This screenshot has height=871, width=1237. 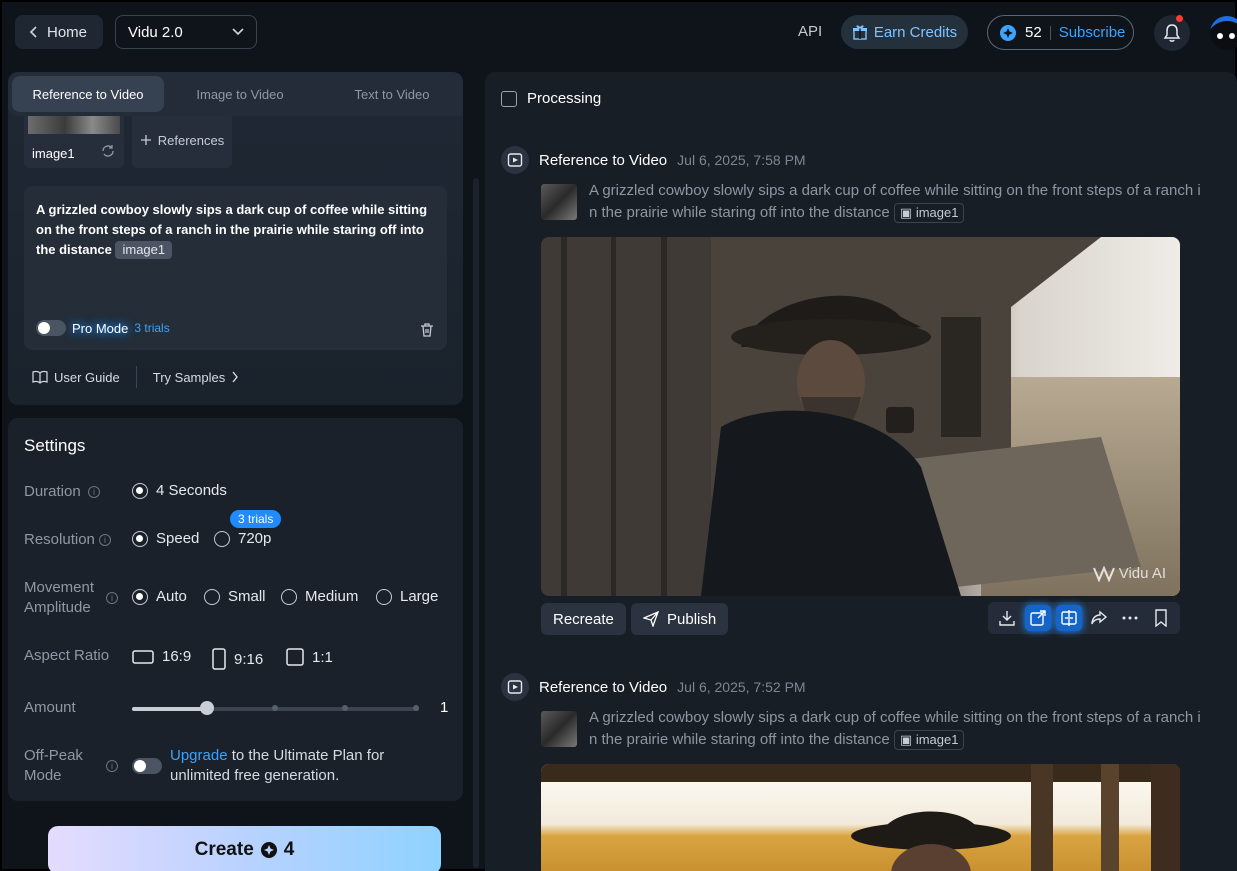 I want to click on credits-subscribe-box: 52 Subscribe, so click(x=1060, y=32).